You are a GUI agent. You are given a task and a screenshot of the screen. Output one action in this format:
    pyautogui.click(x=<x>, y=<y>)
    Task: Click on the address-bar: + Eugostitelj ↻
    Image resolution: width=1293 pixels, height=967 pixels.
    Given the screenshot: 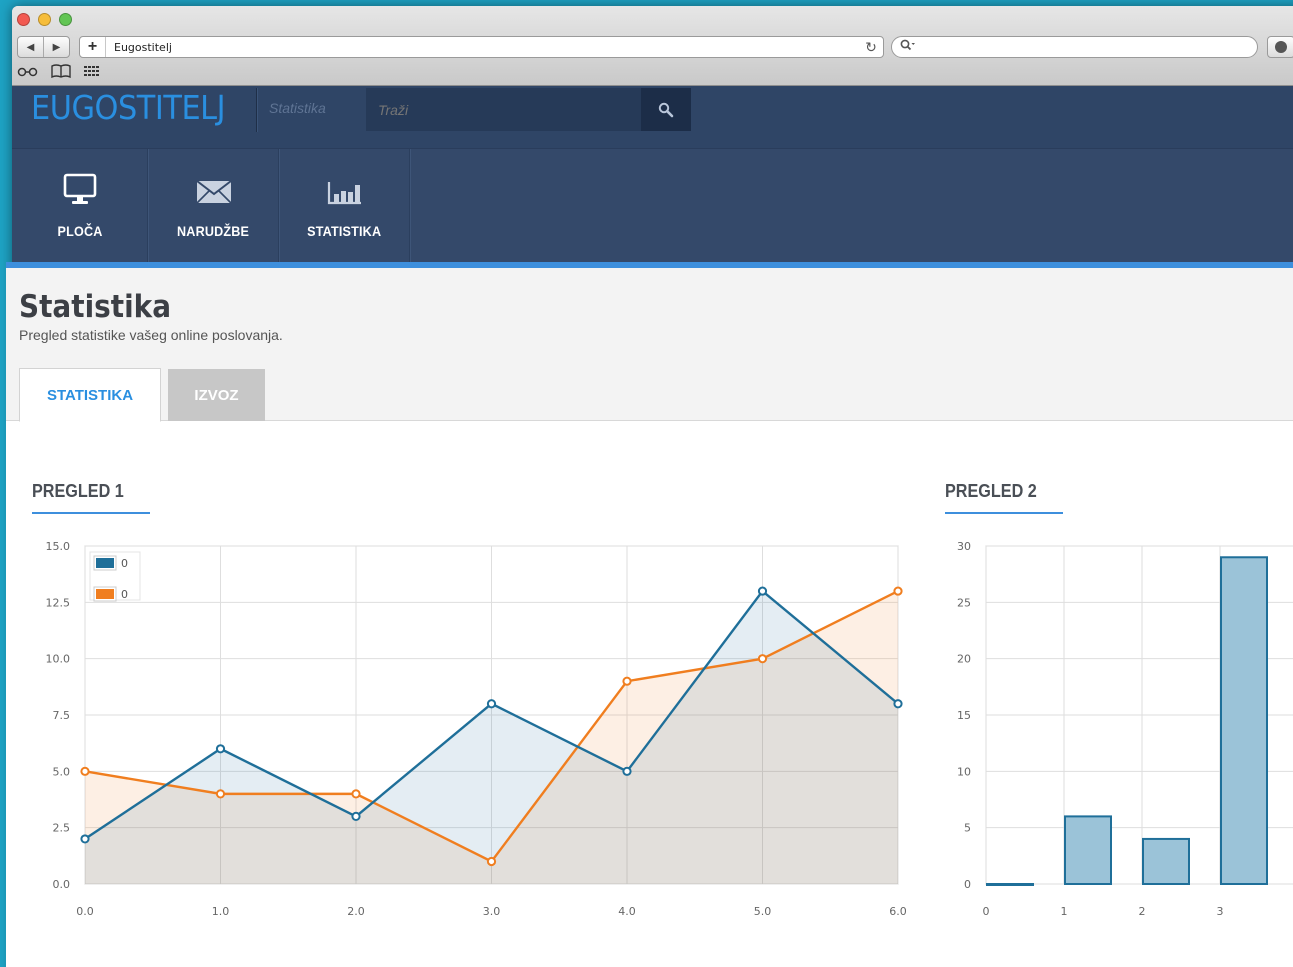 What is the action you would take?
    pyautogui.click(x=481, y=47)
    